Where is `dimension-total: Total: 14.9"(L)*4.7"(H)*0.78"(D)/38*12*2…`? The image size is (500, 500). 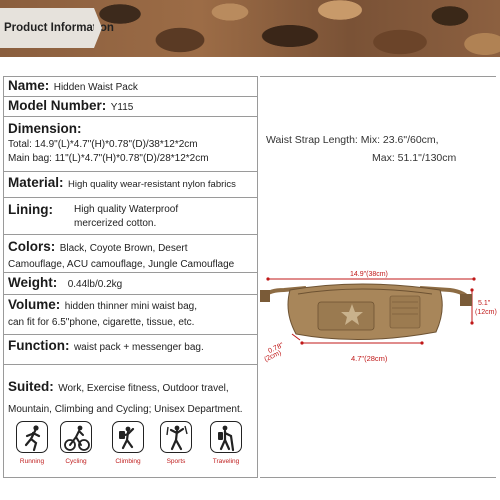
dimension-total: Total: 14.9"(L)*4.7"(H)*0.78"(D)/38*12*2… is located at coordinates (103, 144).